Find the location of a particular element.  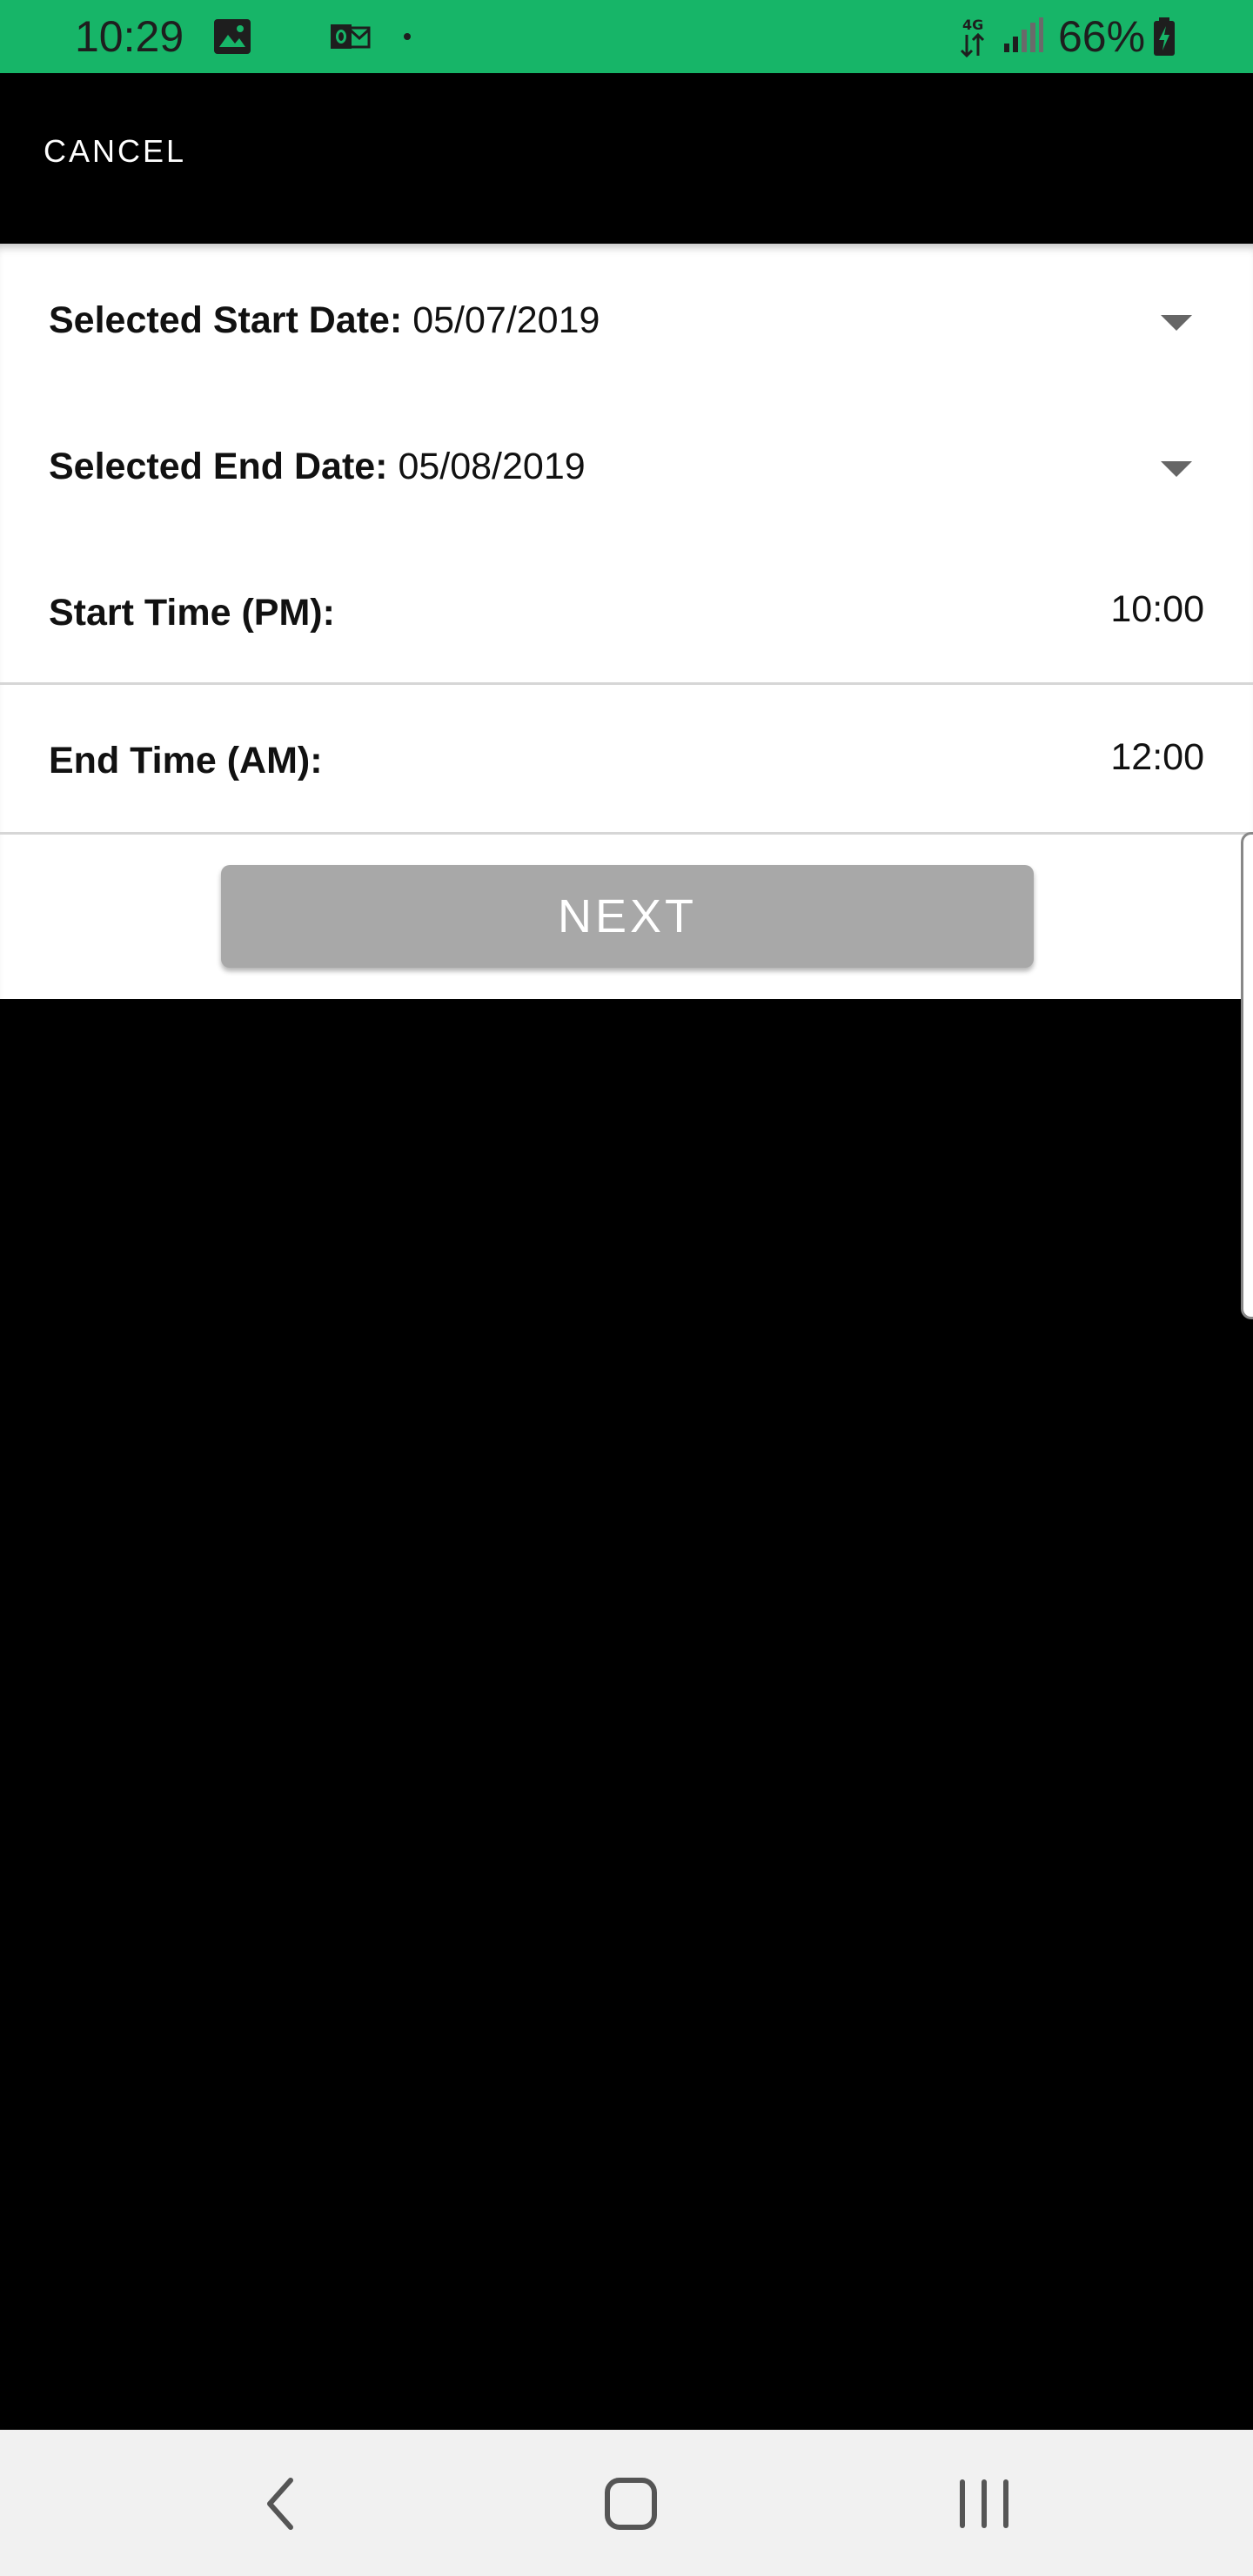

navigation-bar is located at coordinates (626, 2503).